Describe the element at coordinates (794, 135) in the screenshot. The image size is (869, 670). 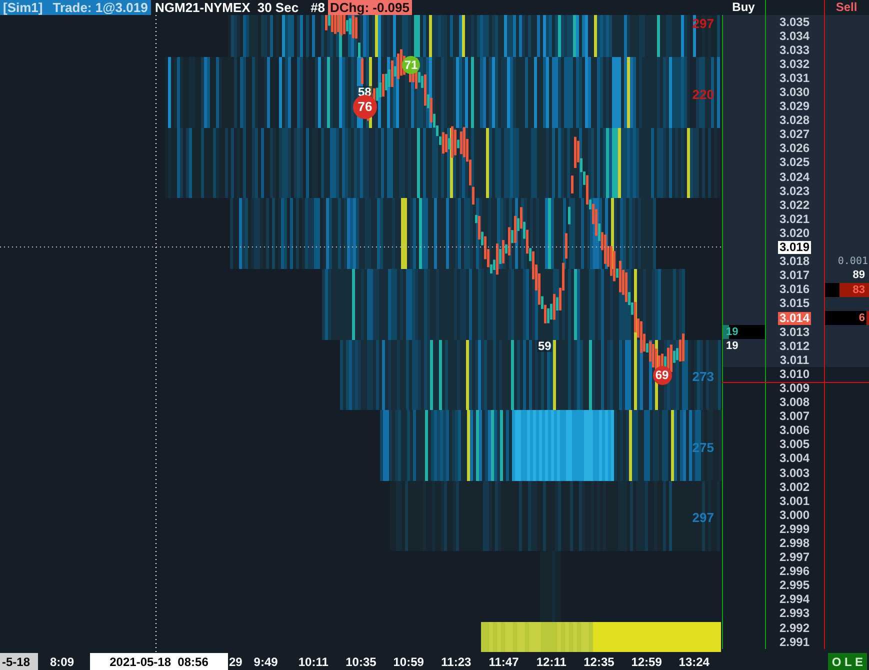
I see `price-level: 3.027` at that location.